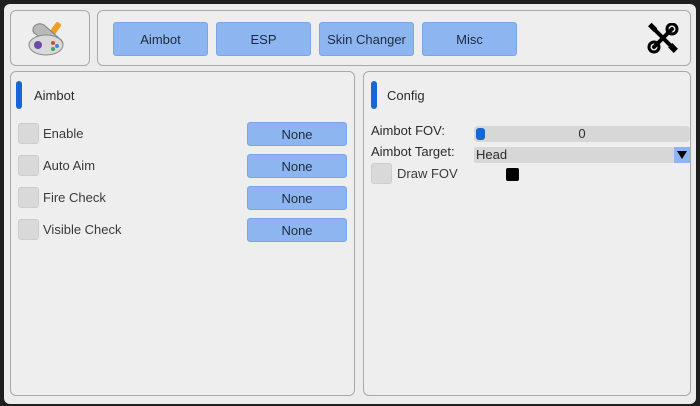 This screenshot has height=406, width=700. Describe the element at coordinates (427, 173) in the screenshot. I see `draw-fov-label: Draw FOV` at that location.